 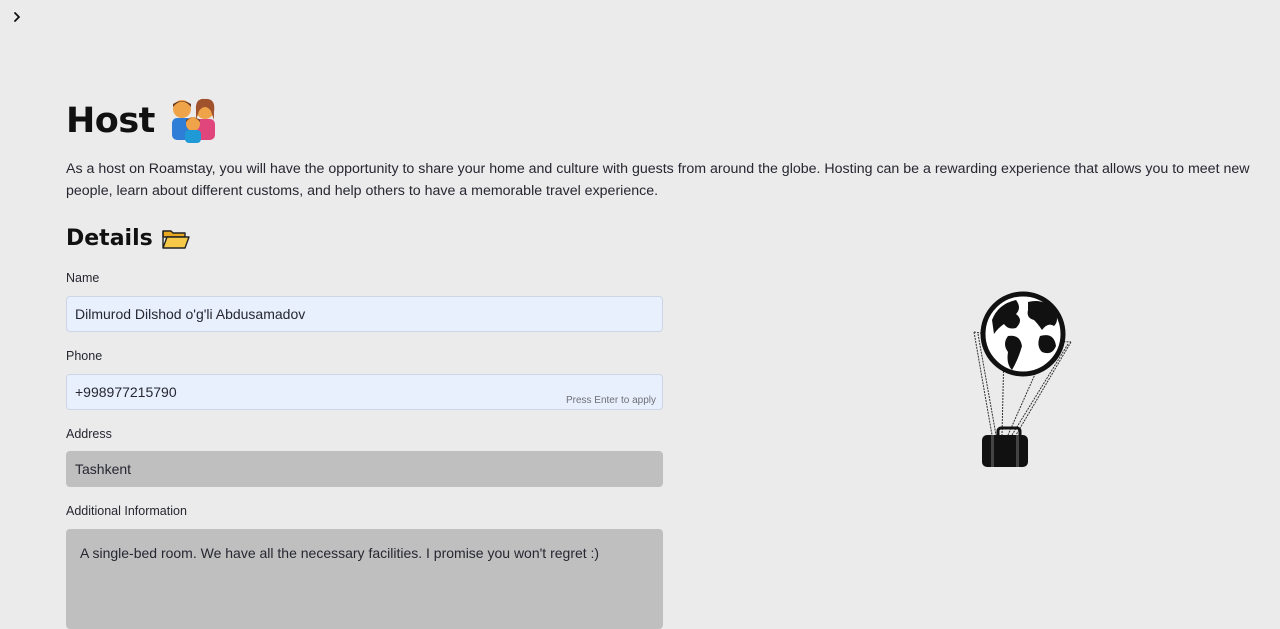 What do you see at coordinates (176, 239) in the screenshot?
I see `open-folder-icon` at bounding box center [176, 239].